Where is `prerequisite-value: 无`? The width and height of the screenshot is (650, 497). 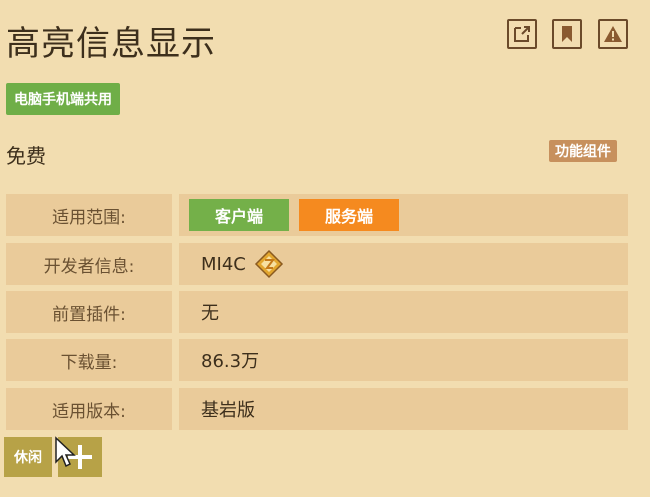
prerequisite-value: 无 is located at coordinates (403, 312).